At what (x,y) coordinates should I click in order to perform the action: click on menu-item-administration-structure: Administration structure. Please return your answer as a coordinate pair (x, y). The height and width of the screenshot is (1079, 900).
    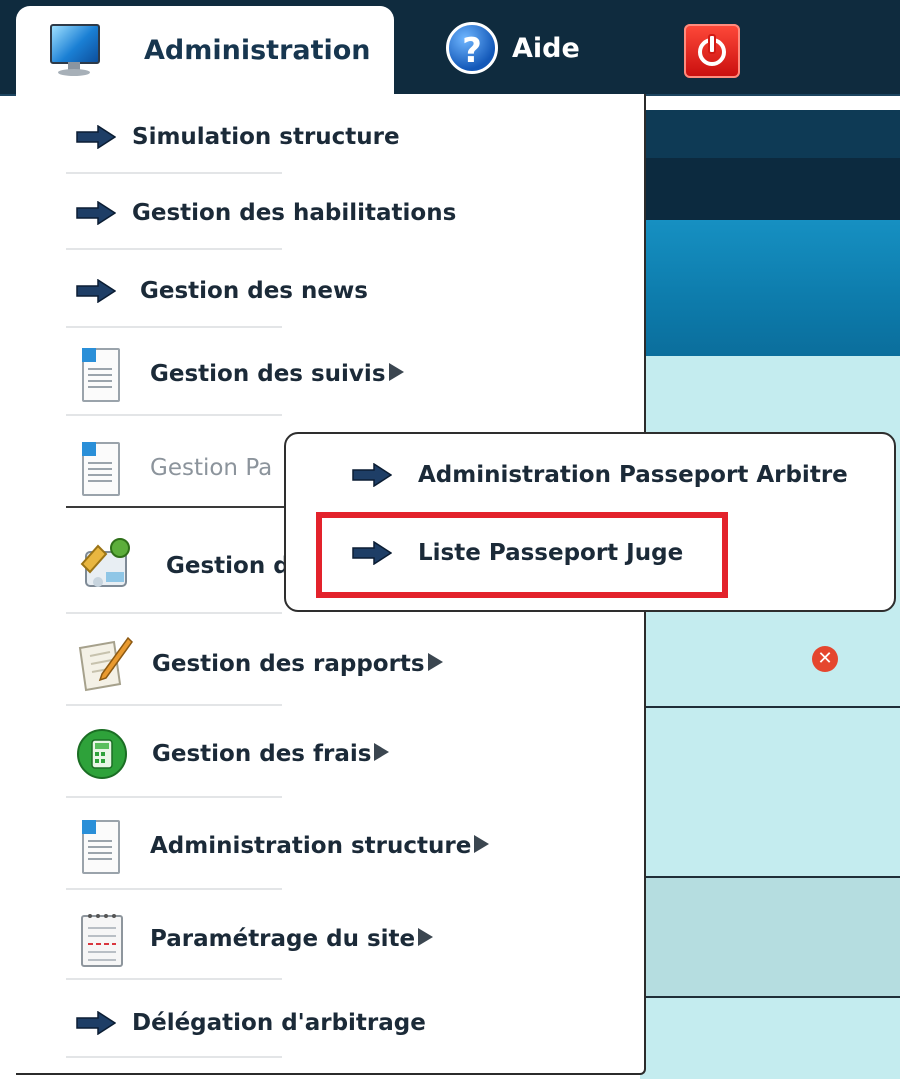
    Looking at the image, I should click on (284, 846).